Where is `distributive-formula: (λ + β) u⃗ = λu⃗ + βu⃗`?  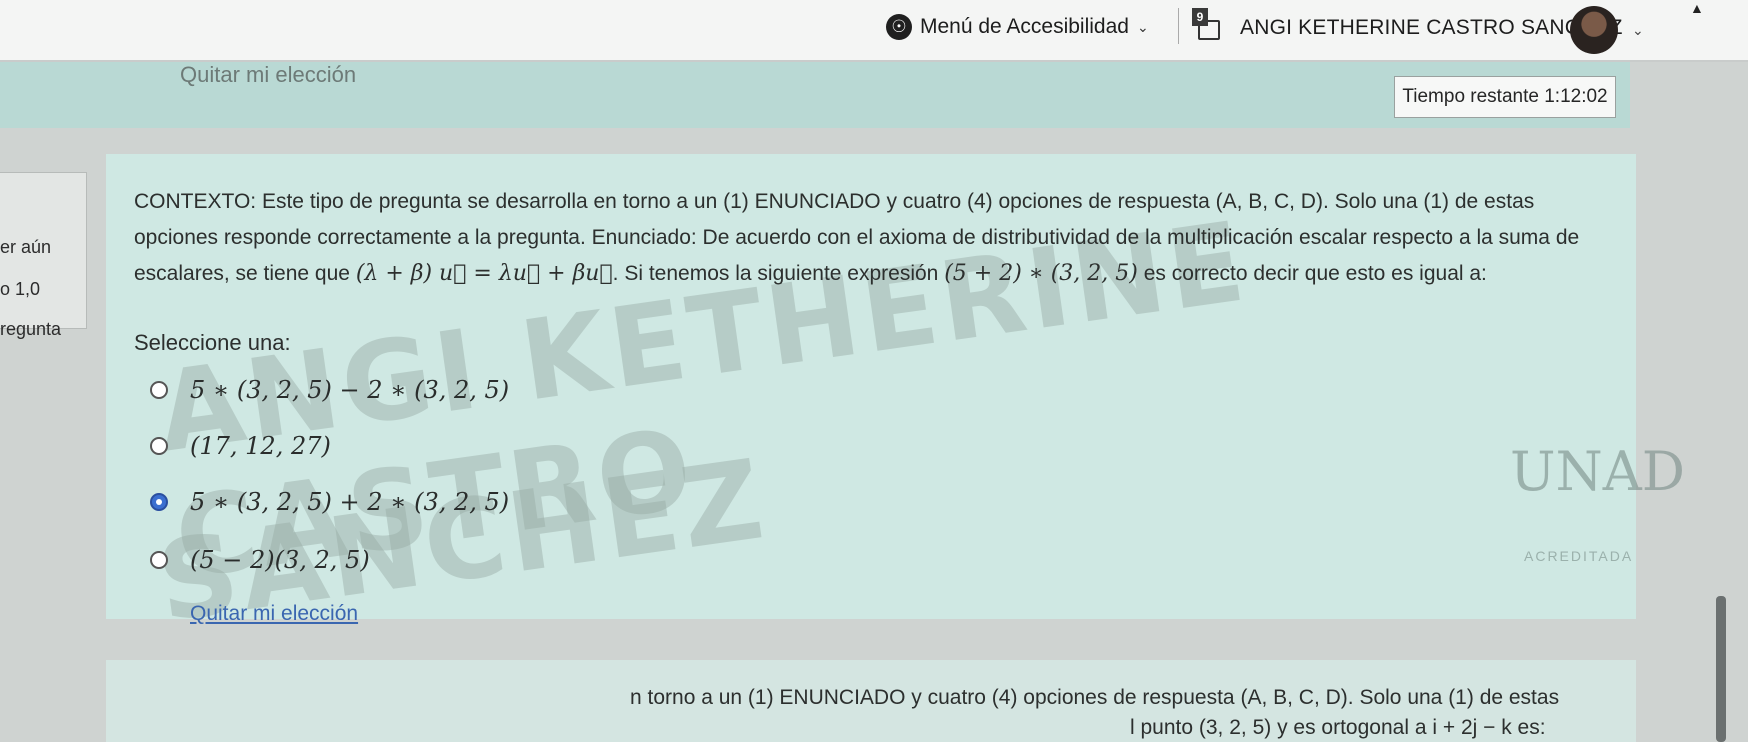
distributive-formula: (λ + β) u⃗ = λu⃗ + βu⃗ is located at coordinates (484, 273).